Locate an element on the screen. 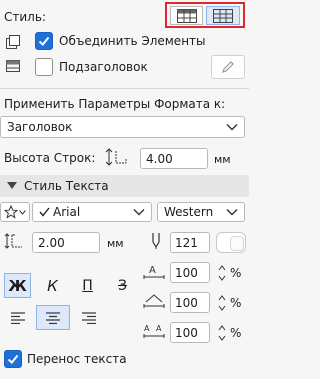 The image size is (320, 379). align-center-icon is located at coordinates (53, 317).